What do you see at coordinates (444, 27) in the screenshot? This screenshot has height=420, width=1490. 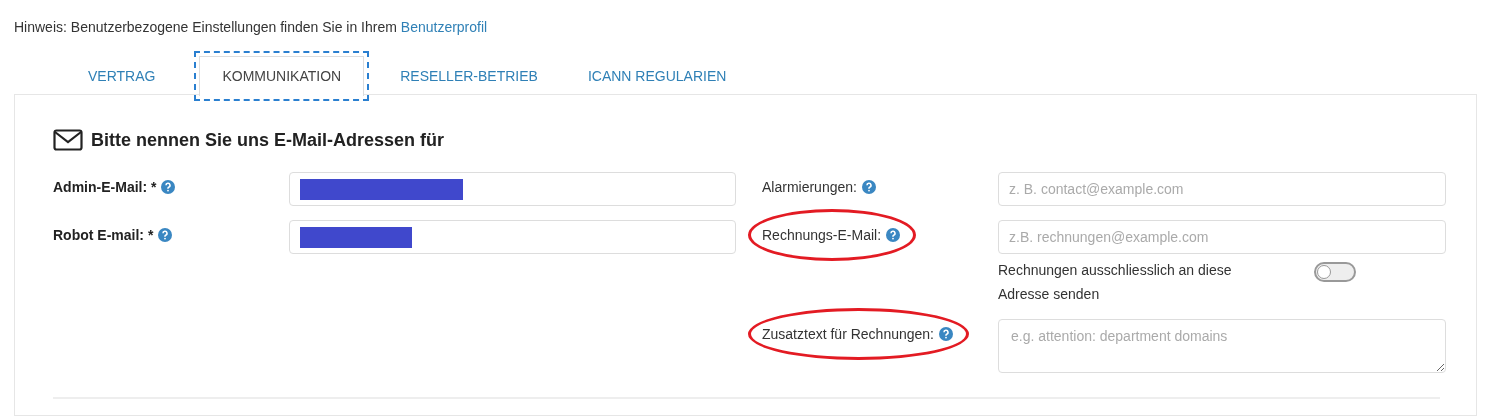 I see `profile-link: Benutzerprofil` at bounding box center [444, 27].